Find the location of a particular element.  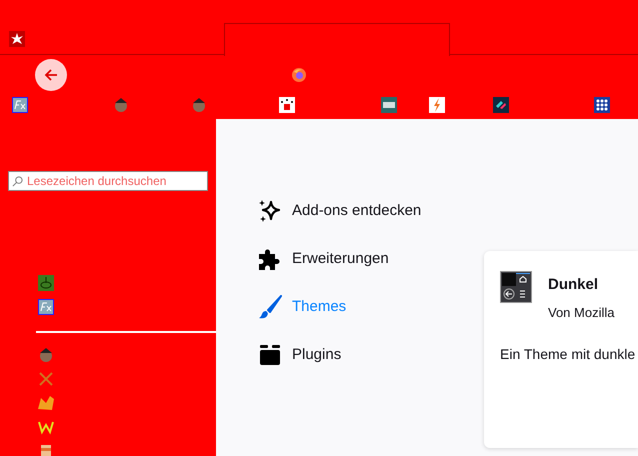

bookmark-search-field: Lesezeichen durchsuchen is located at coordinates (108, 181).